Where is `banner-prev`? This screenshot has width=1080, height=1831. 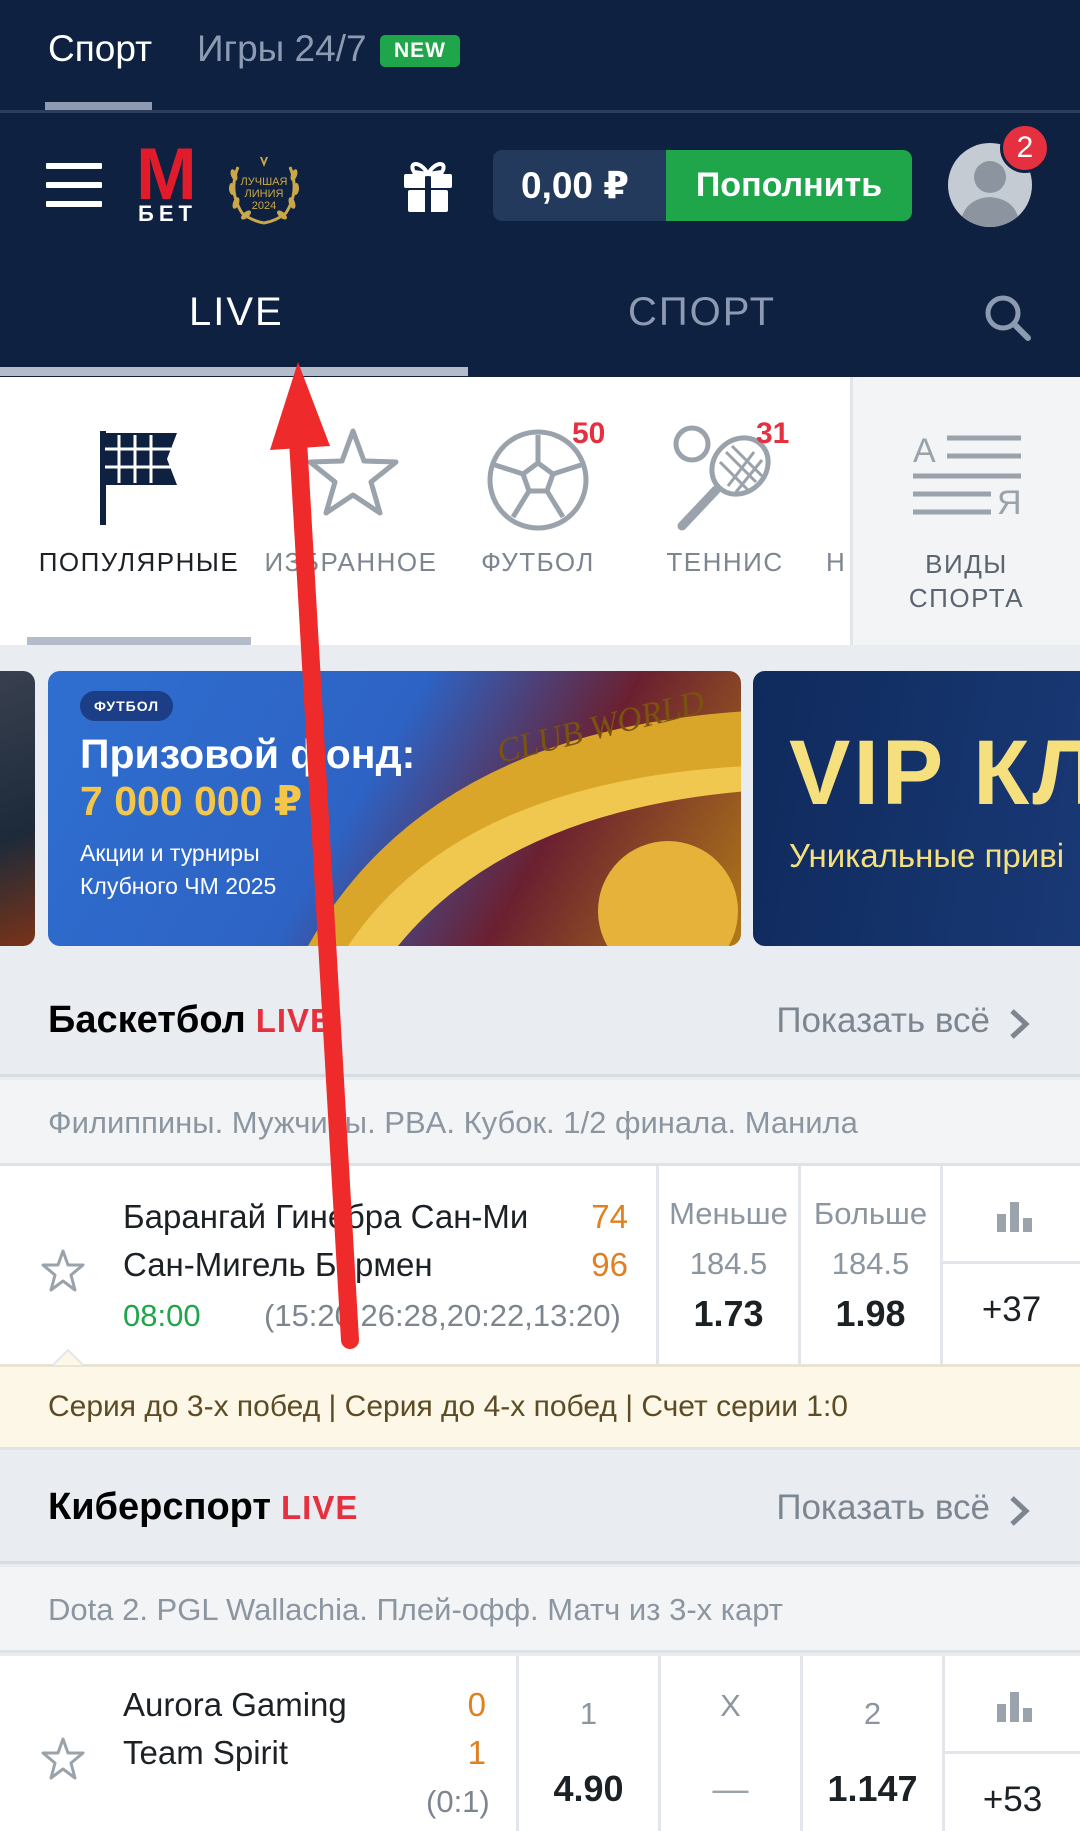 banner-prev is located at coordinates (17, 808).